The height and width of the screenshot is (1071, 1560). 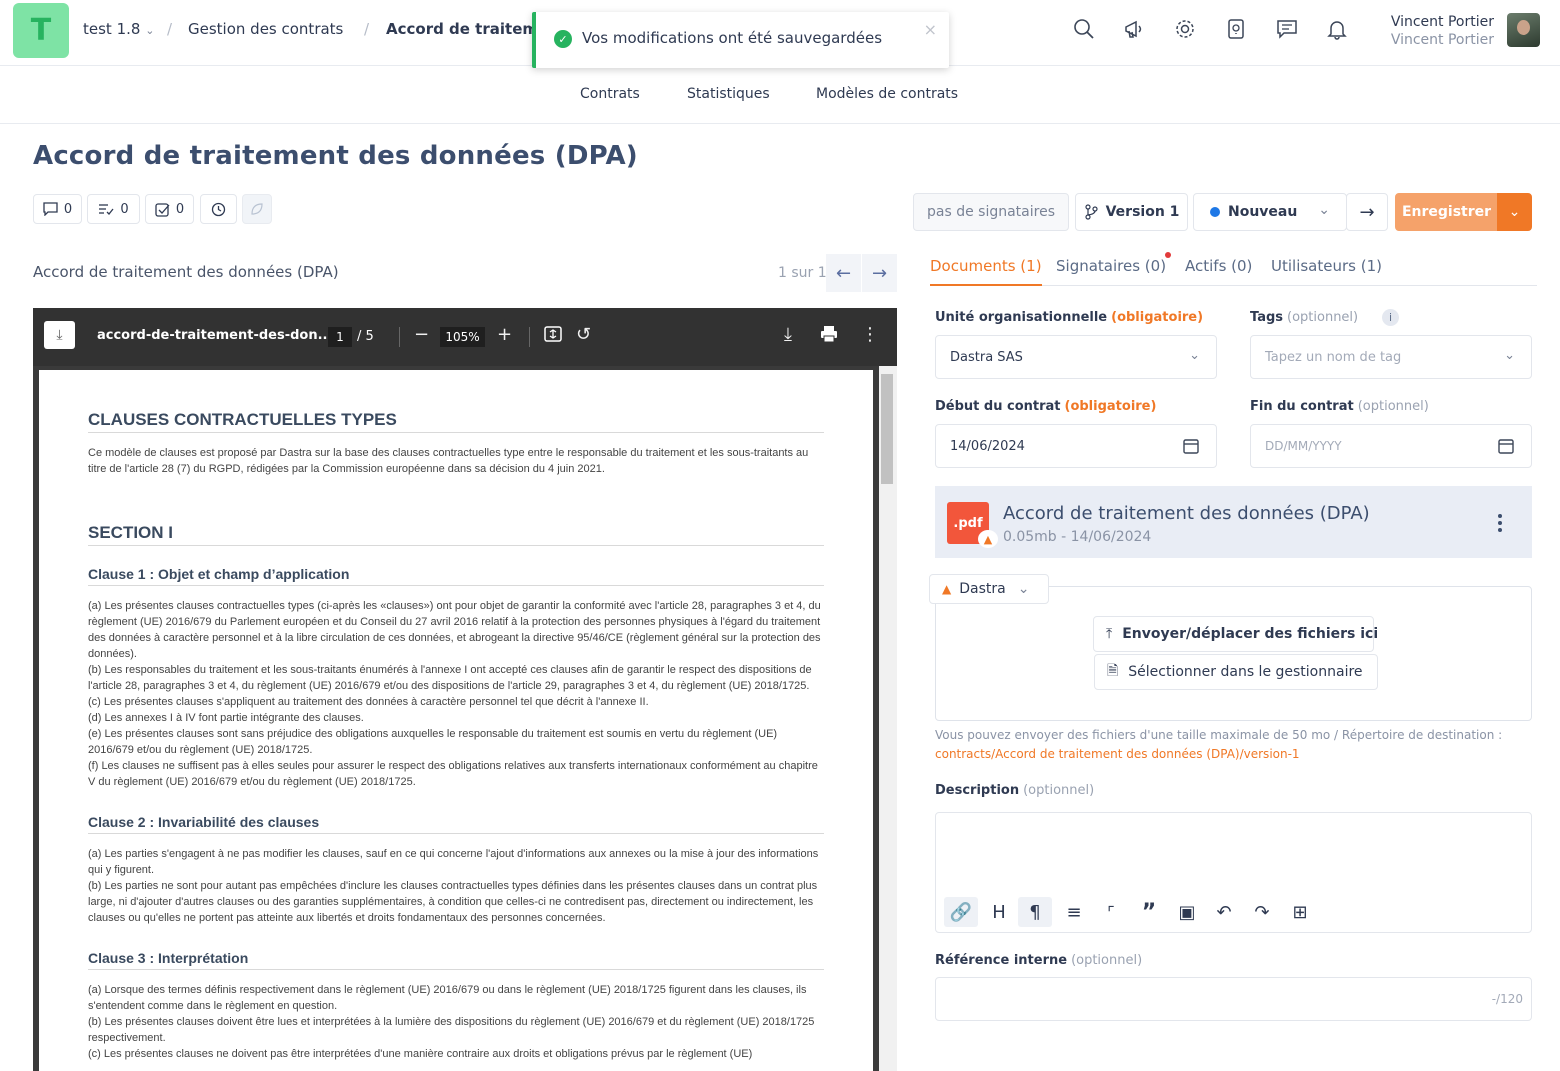 I want to click on info-icon: i, so click(x=1390, y=317).